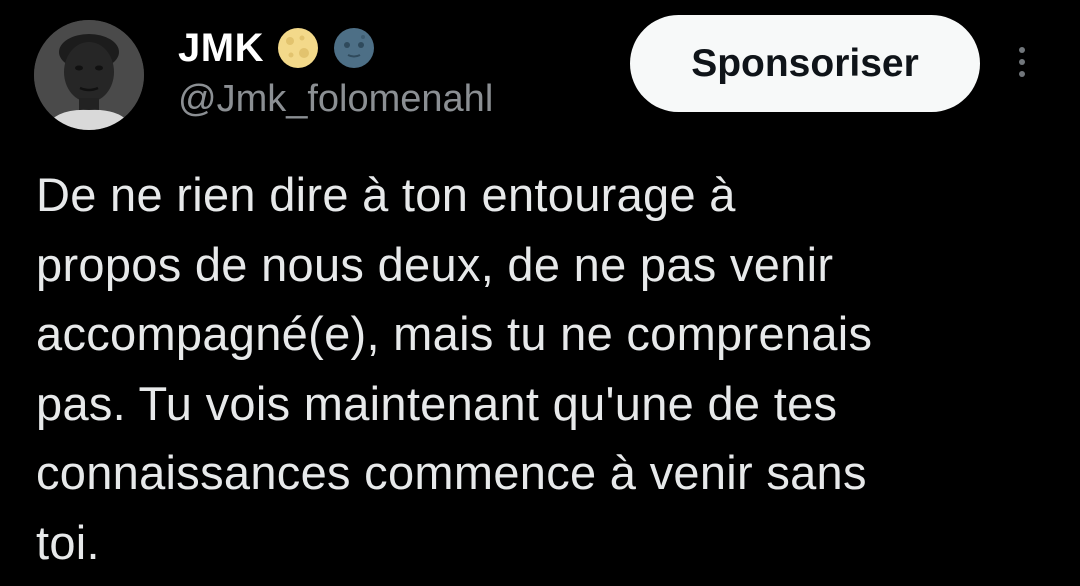 The height and width of the screenshot is (586, 1080). I want to click on avatar, so click(89, 75).